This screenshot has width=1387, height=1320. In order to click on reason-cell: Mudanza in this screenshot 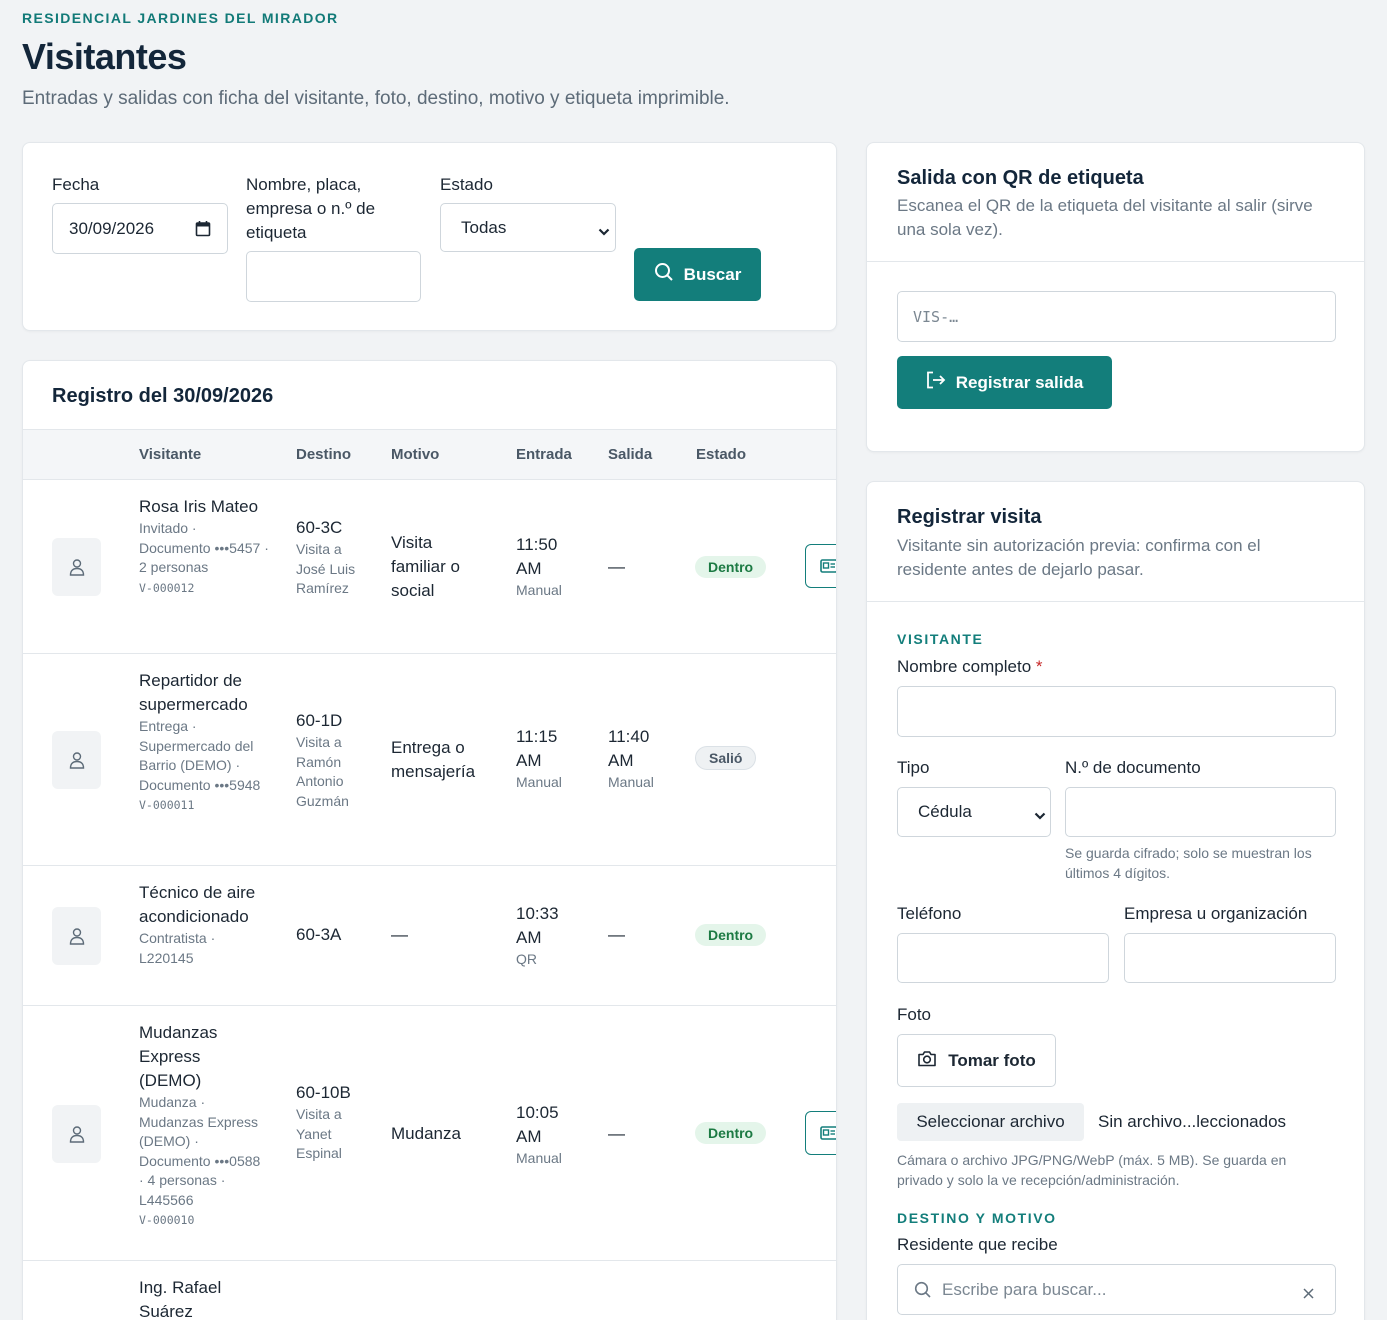, I will do `click(426, 1133)`.